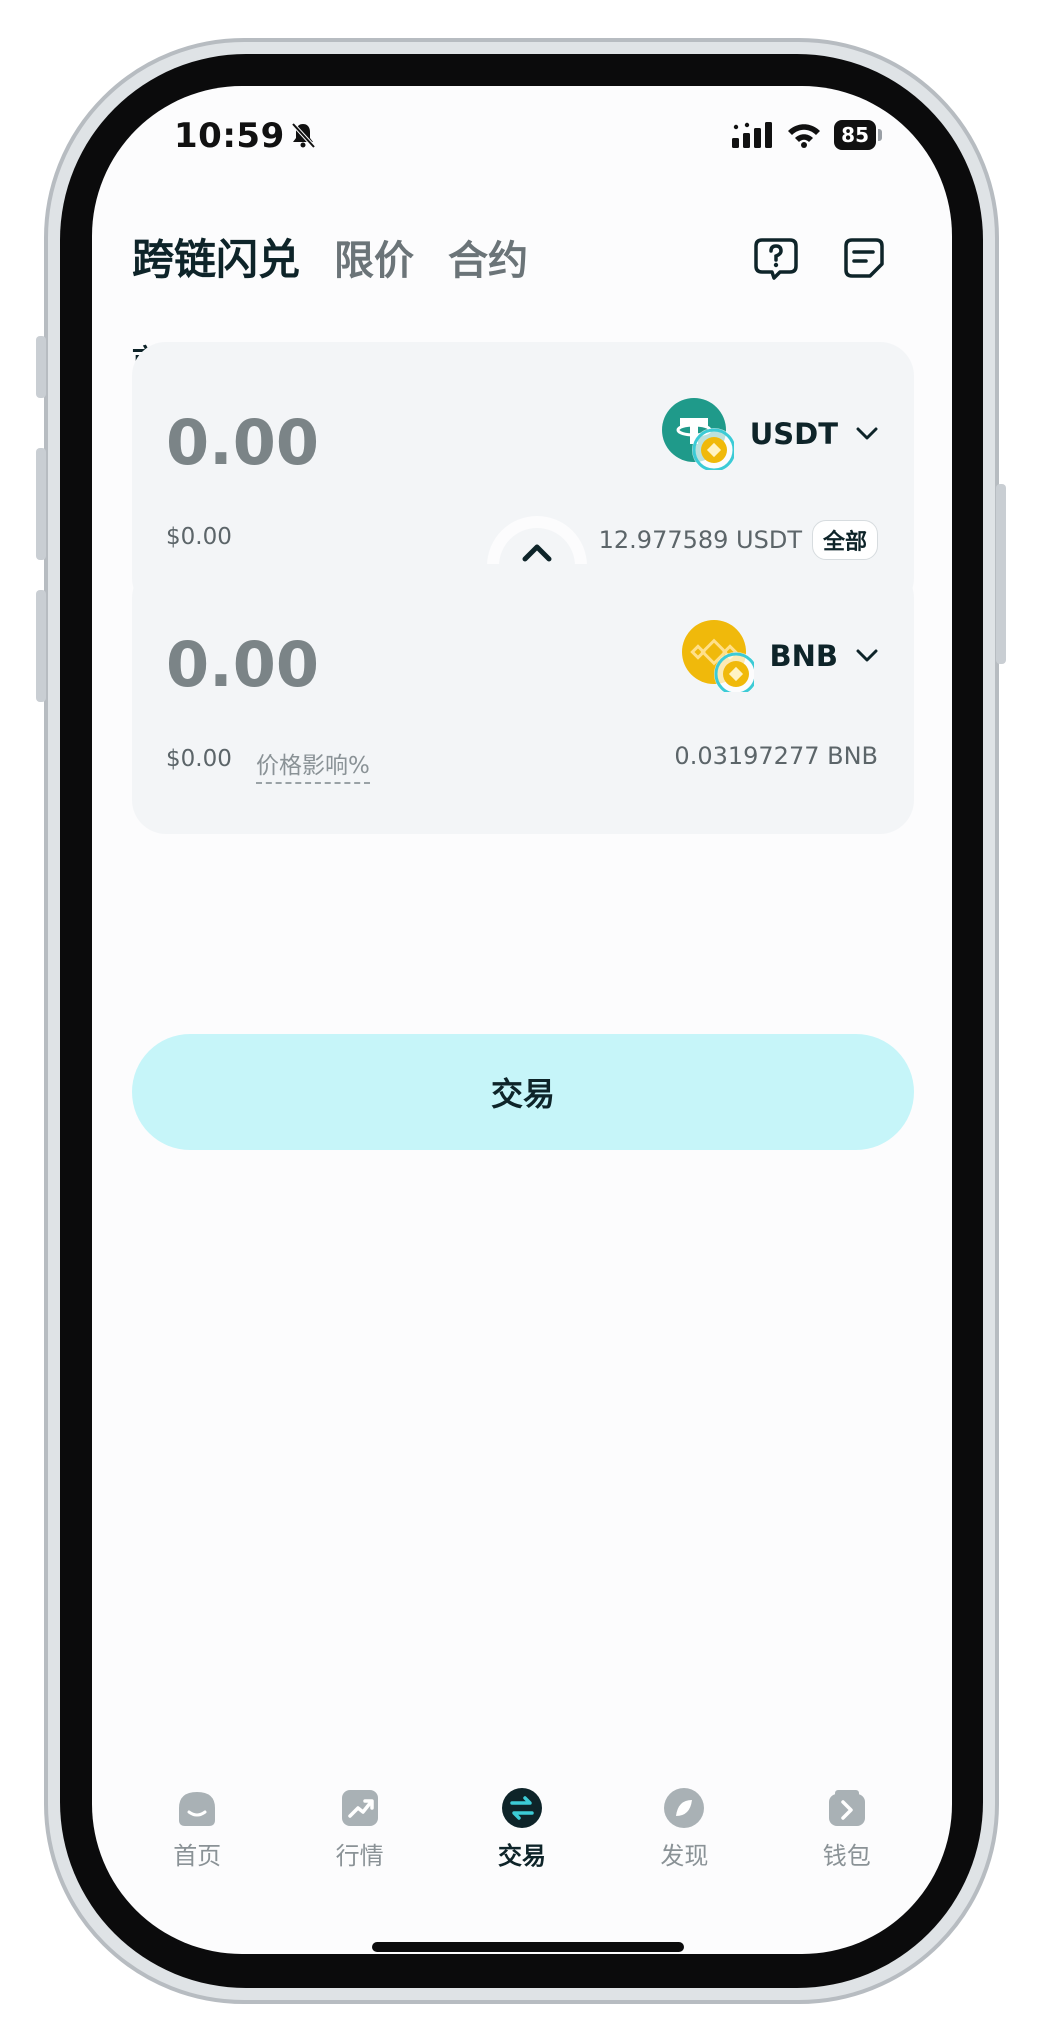 This screenshot has width=1043, height=2039. I want to click on to-token-name: BNB, so click(803, 656).